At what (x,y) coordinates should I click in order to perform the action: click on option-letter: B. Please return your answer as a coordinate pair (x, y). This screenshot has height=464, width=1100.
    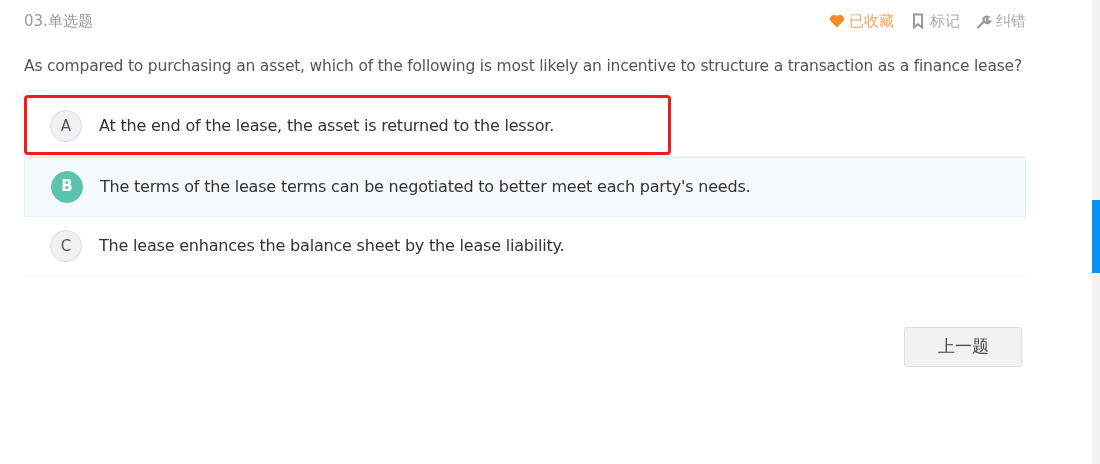
    Looking at the image, I should click on (67, 186).